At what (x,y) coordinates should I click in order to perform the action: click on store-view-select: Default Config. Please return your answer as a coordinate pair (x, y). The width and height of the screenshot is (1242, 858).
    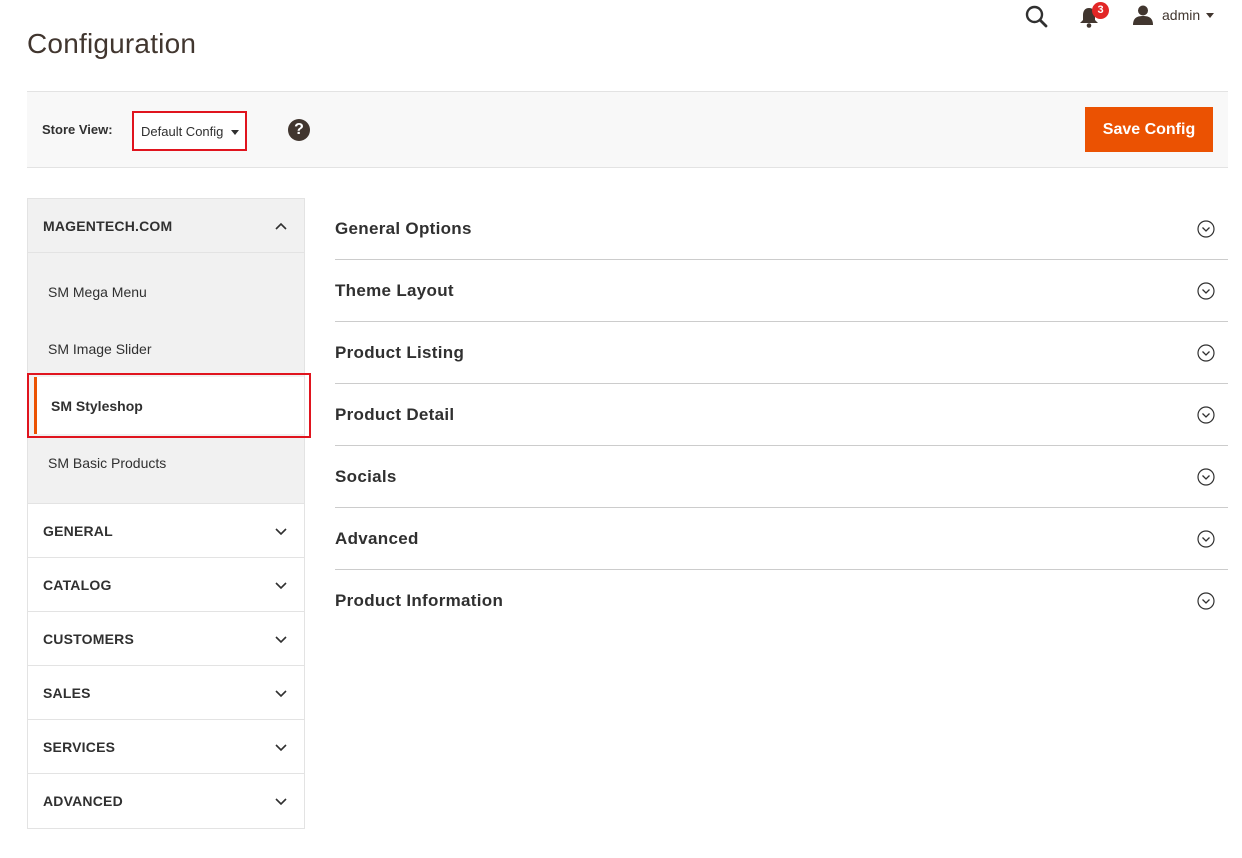
    Looking at the image, I should click on (189, 131).